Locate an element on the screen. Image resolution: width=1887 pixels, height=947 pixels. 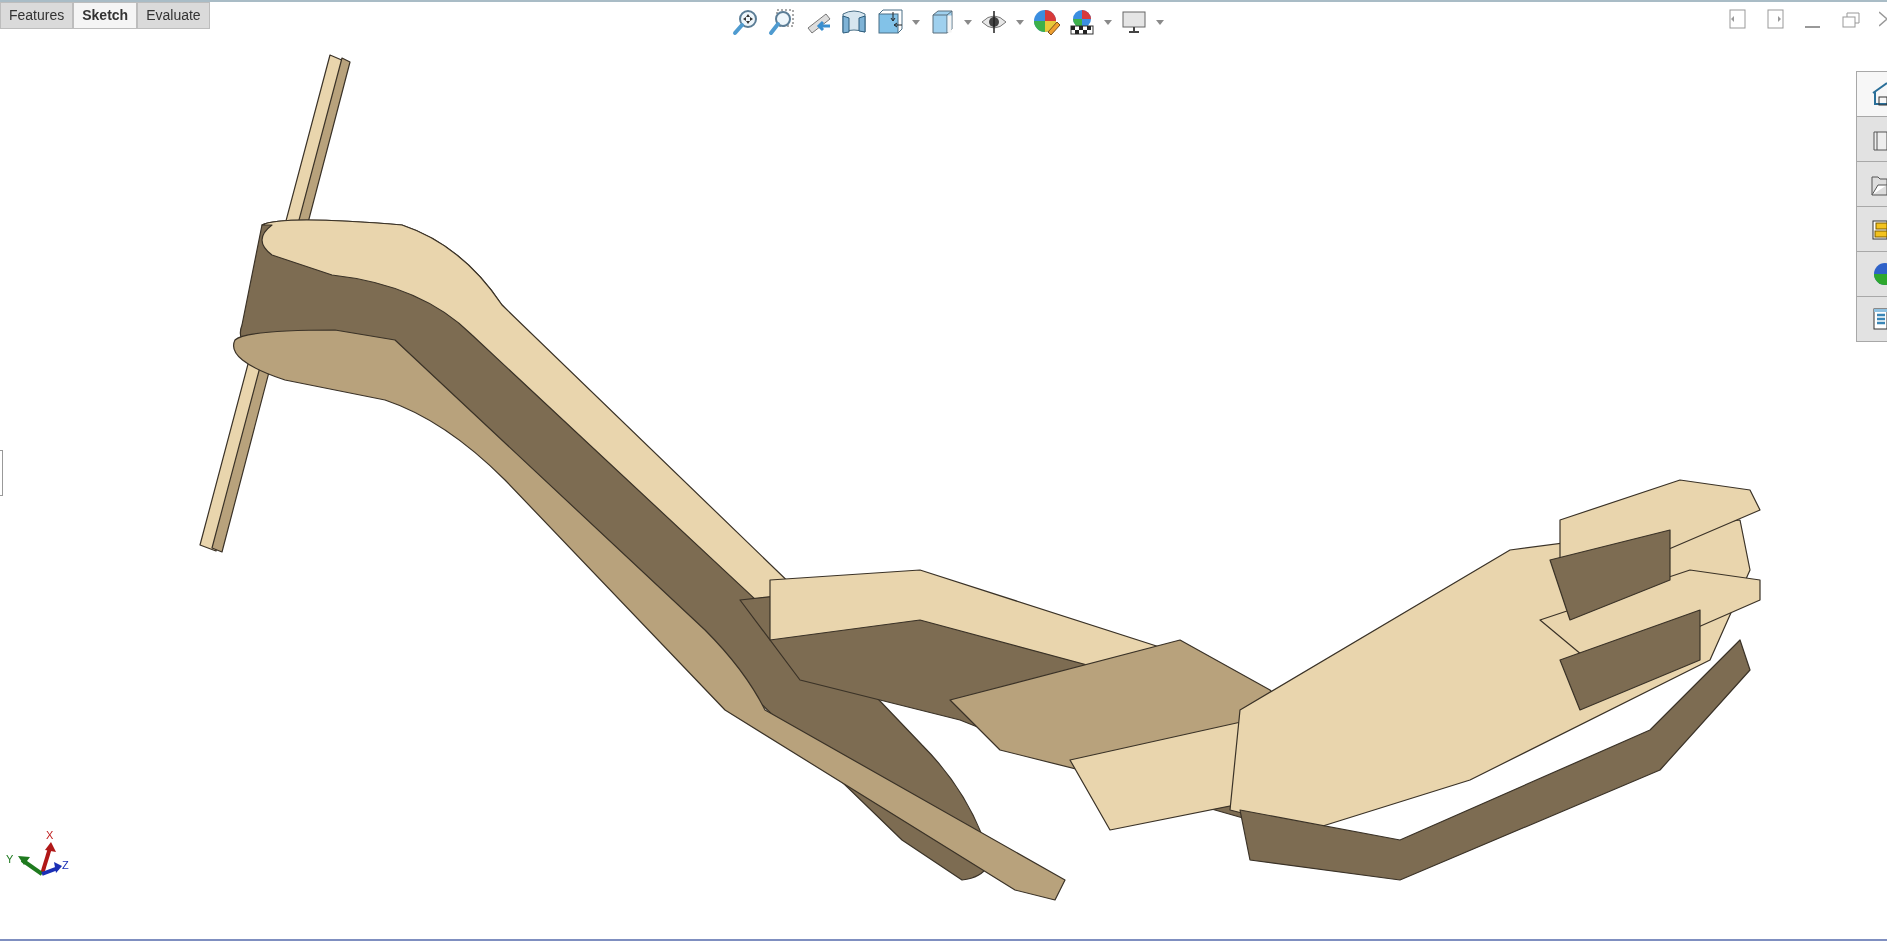
blocks-tab is located at coordinates (1872, 229).